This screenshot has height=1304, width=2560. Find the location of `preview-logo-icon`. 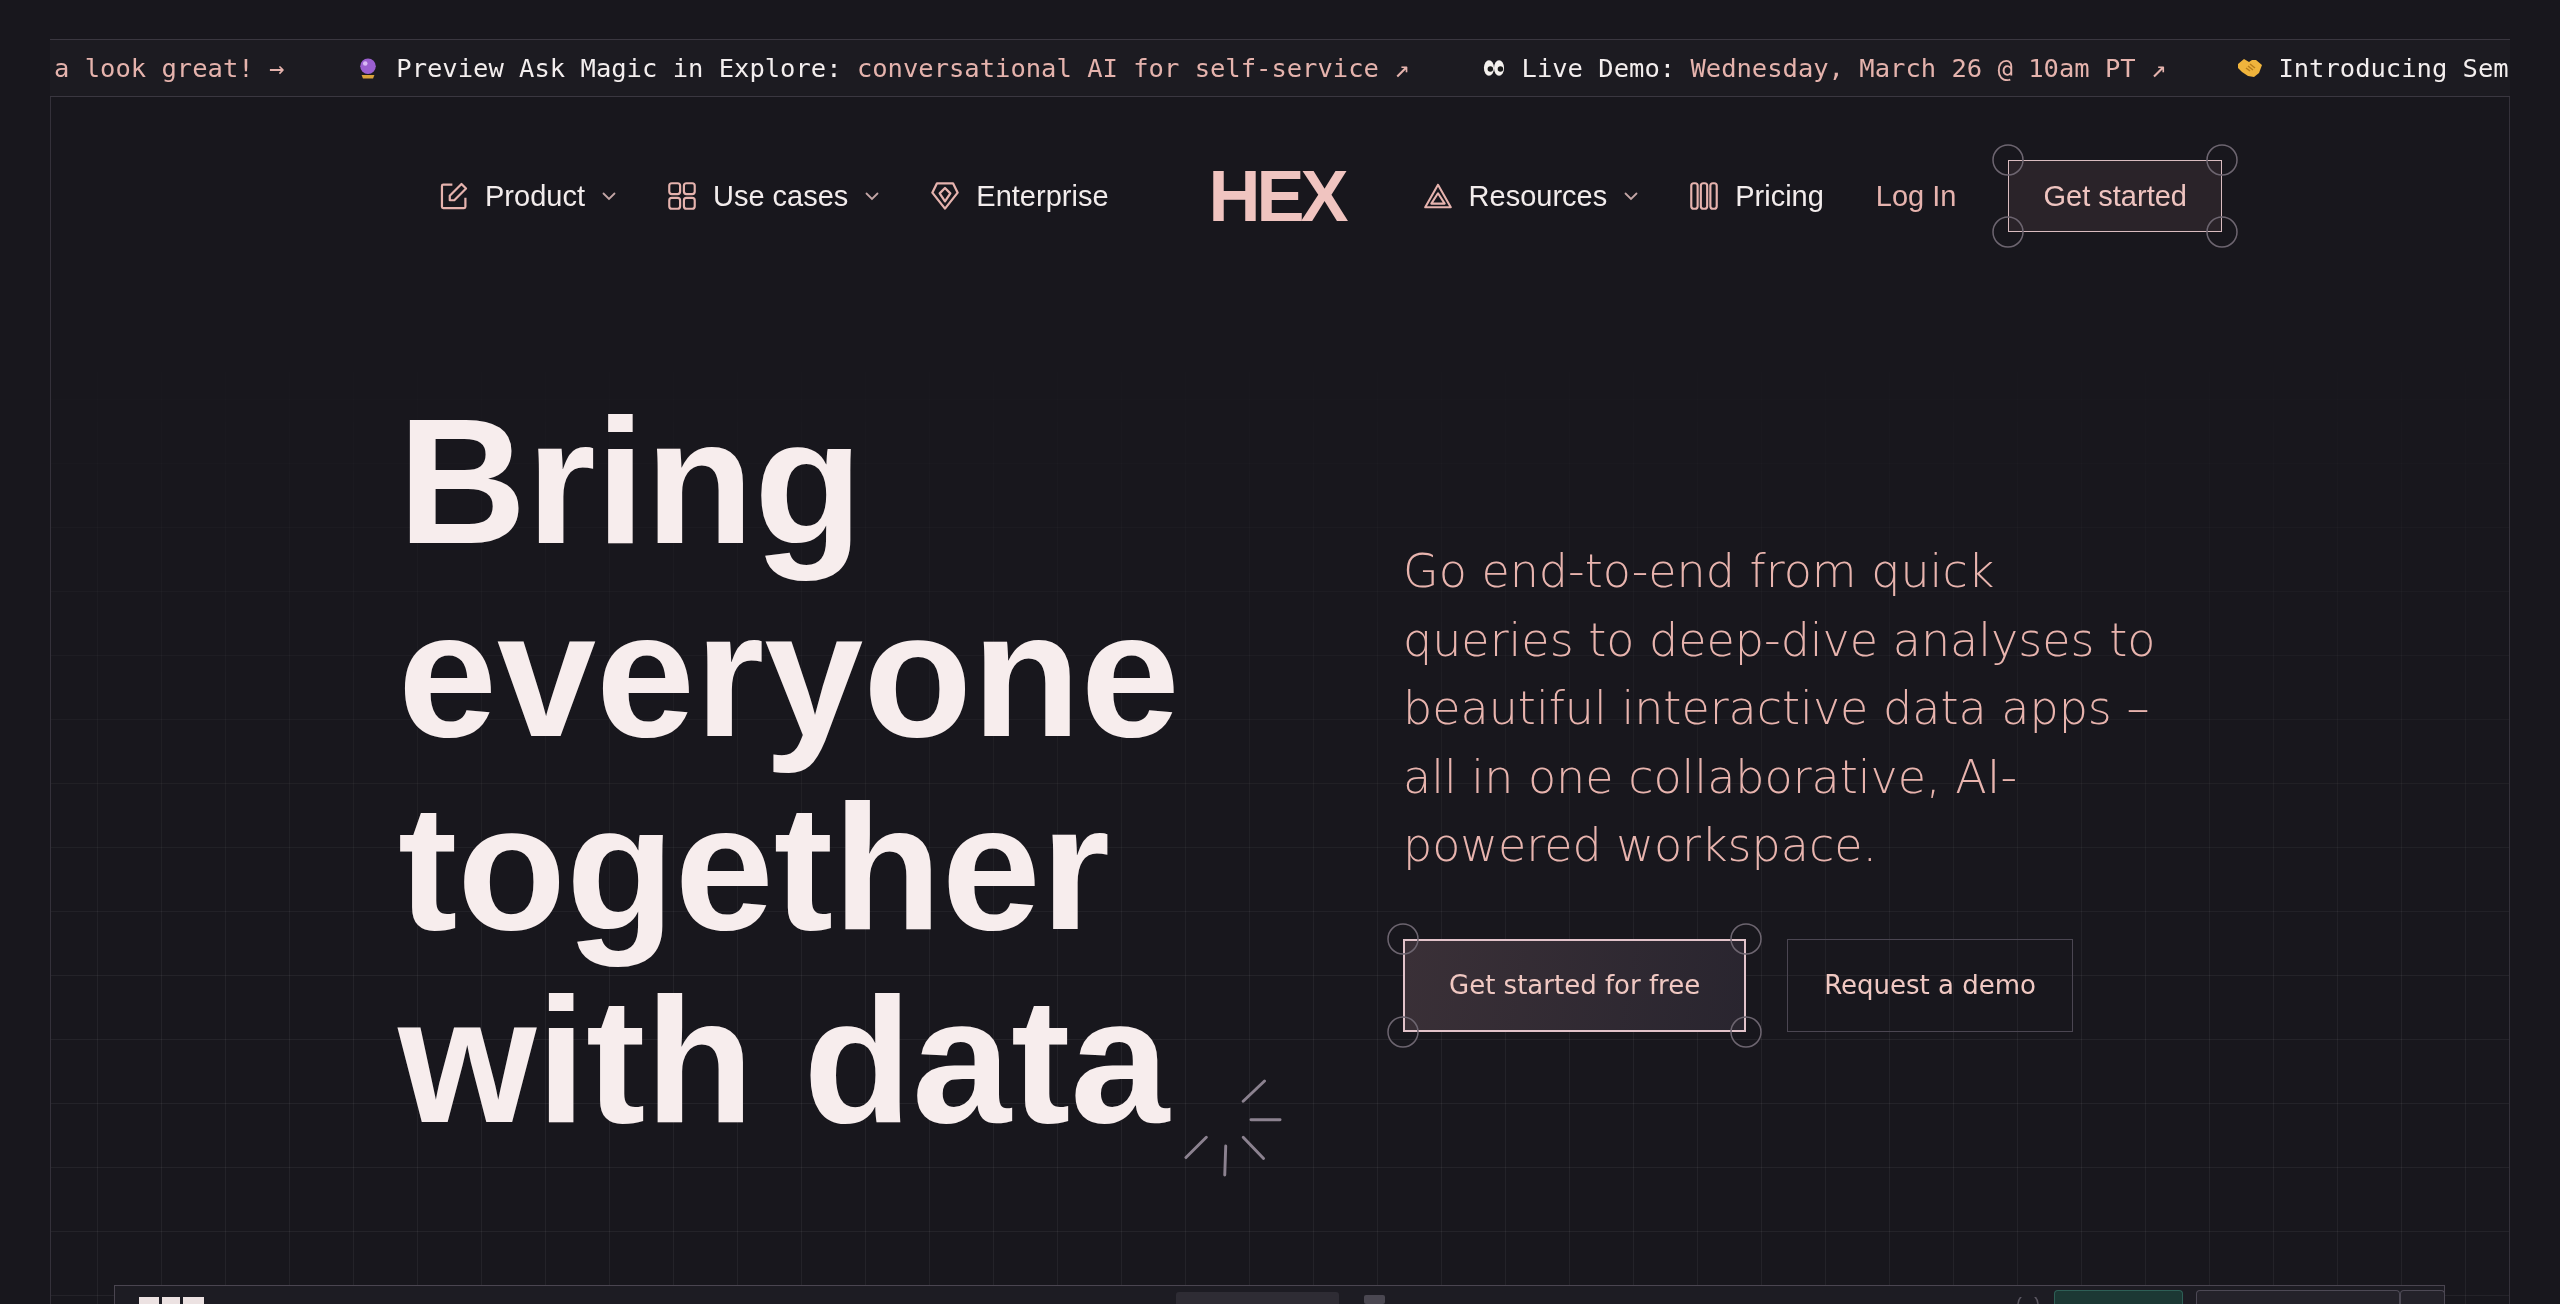

preview-logo-icon is located at coordinates (171, 1300).